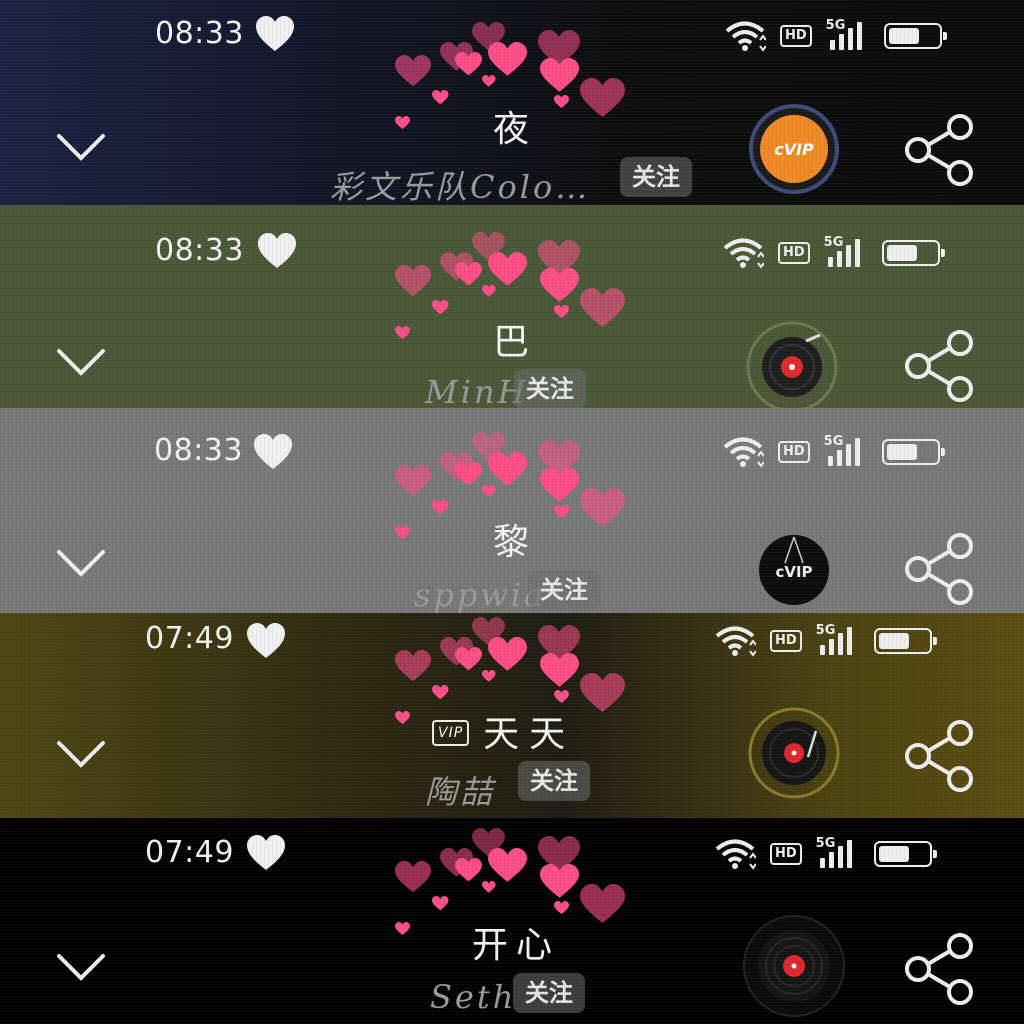  What do you see at coordinates (473, 997) in the screenshot?
I see `artist-name: Seth` at bounding box center [473, 997].